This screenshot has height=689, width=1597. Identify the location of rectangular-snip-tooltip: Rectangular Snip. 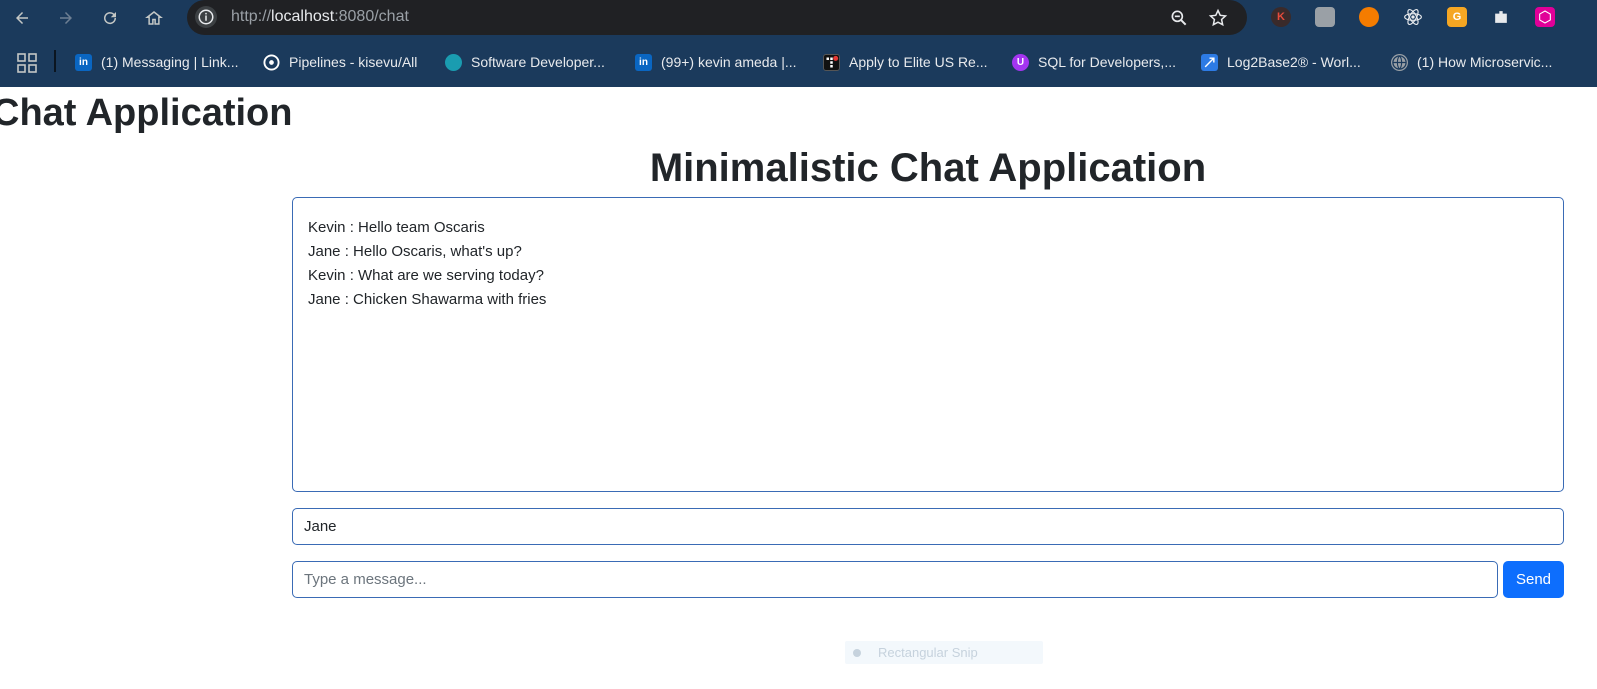
(944, 652).